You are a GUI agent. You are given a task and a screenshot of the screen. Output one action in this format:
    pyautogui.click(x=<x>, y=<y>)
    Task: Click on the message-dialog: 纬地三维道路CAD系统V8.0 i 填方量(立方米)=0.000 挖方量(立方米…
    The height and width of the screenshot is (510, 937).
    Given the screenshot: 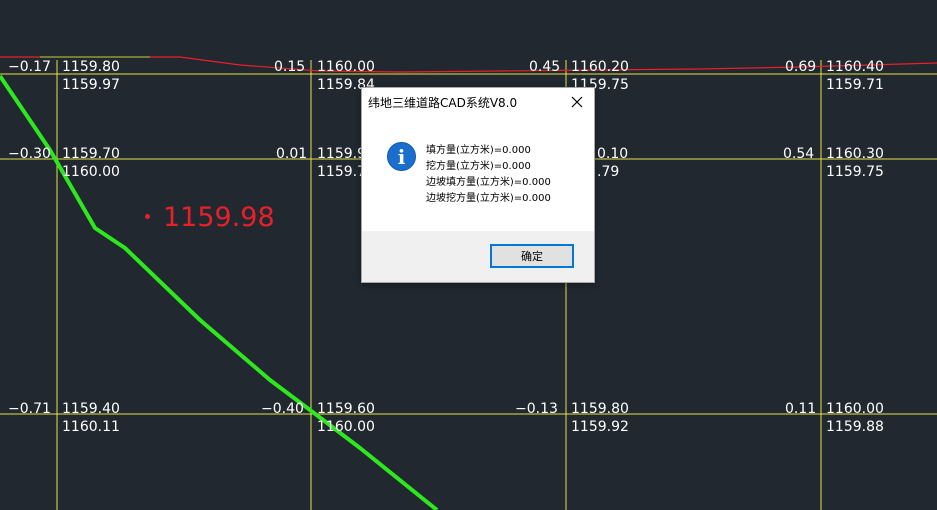 What is the action you would take?
    pyautogui.click(x=478, y=185)
    